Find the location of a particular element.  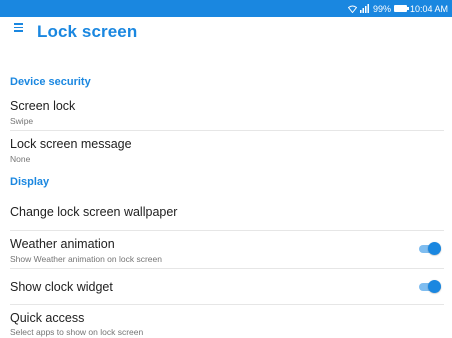

show-clock-widget-toggle is located at coordinates (430, 287).